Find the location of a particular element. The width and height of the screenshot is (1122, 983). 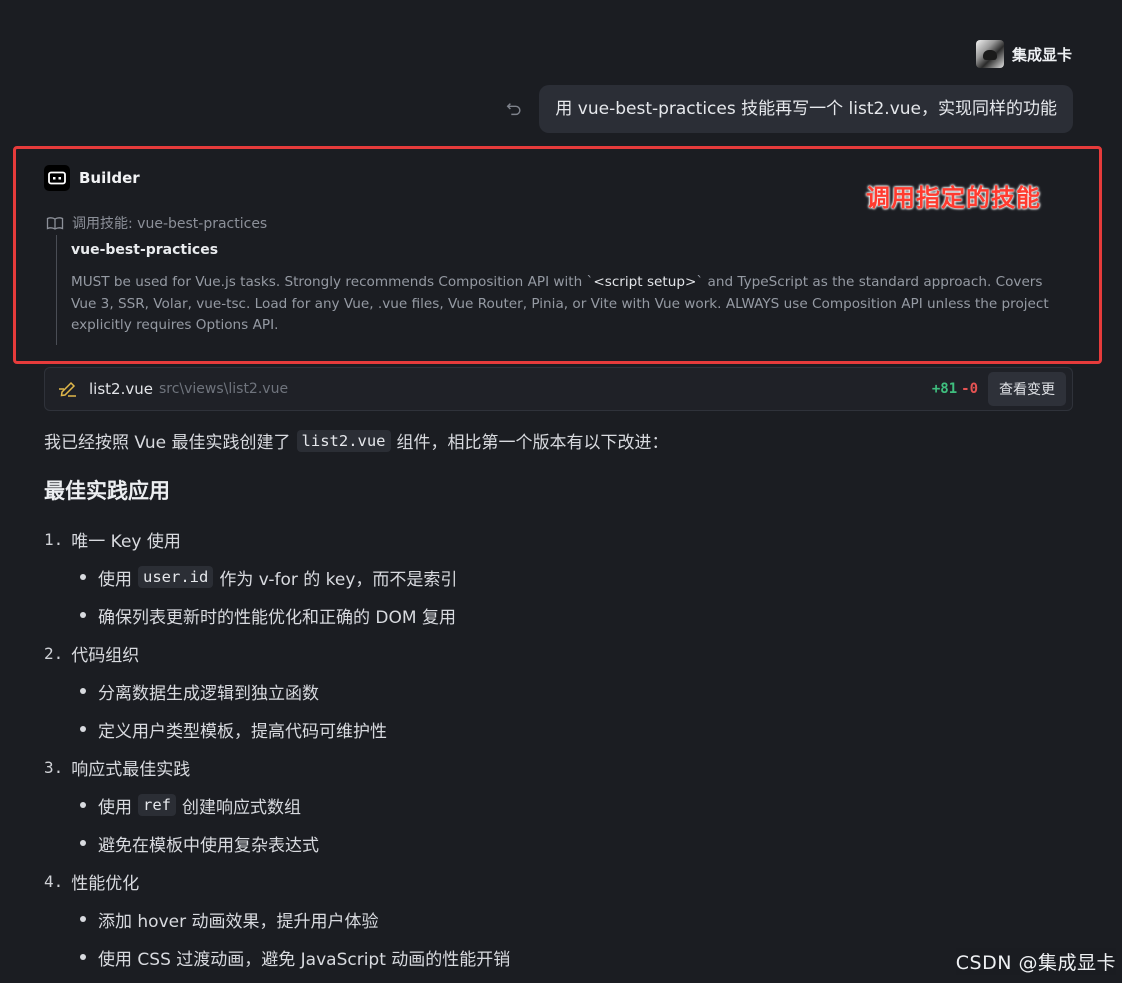

intro-inline-code: list2.vue is located at coordinates (343, 440).